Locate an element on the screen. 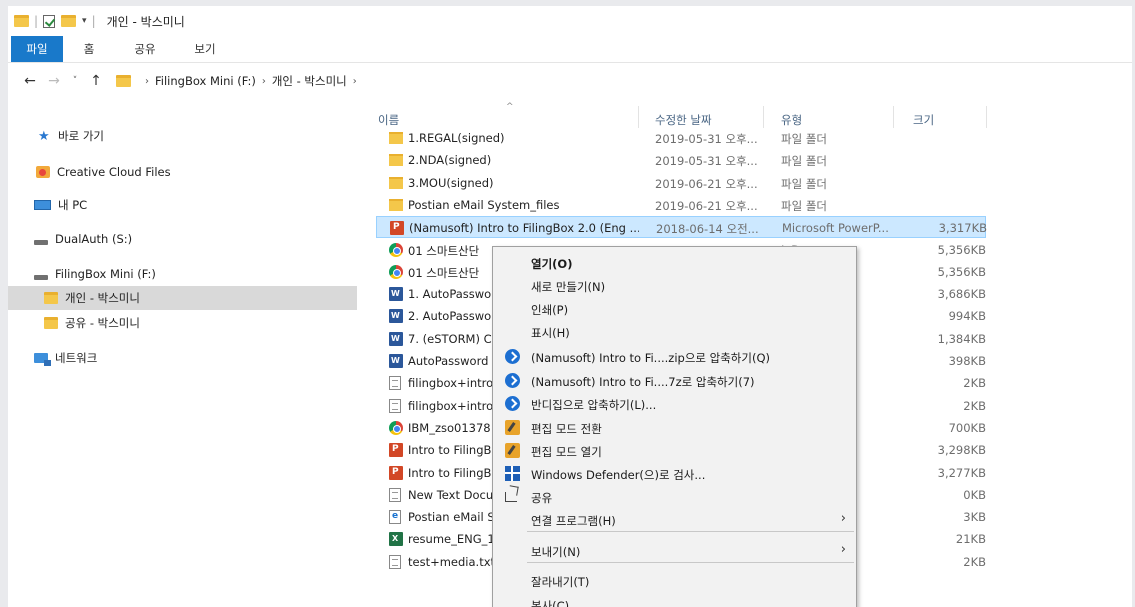  file-name: 2.NDA(signed) is located at coordinates (450, 160).